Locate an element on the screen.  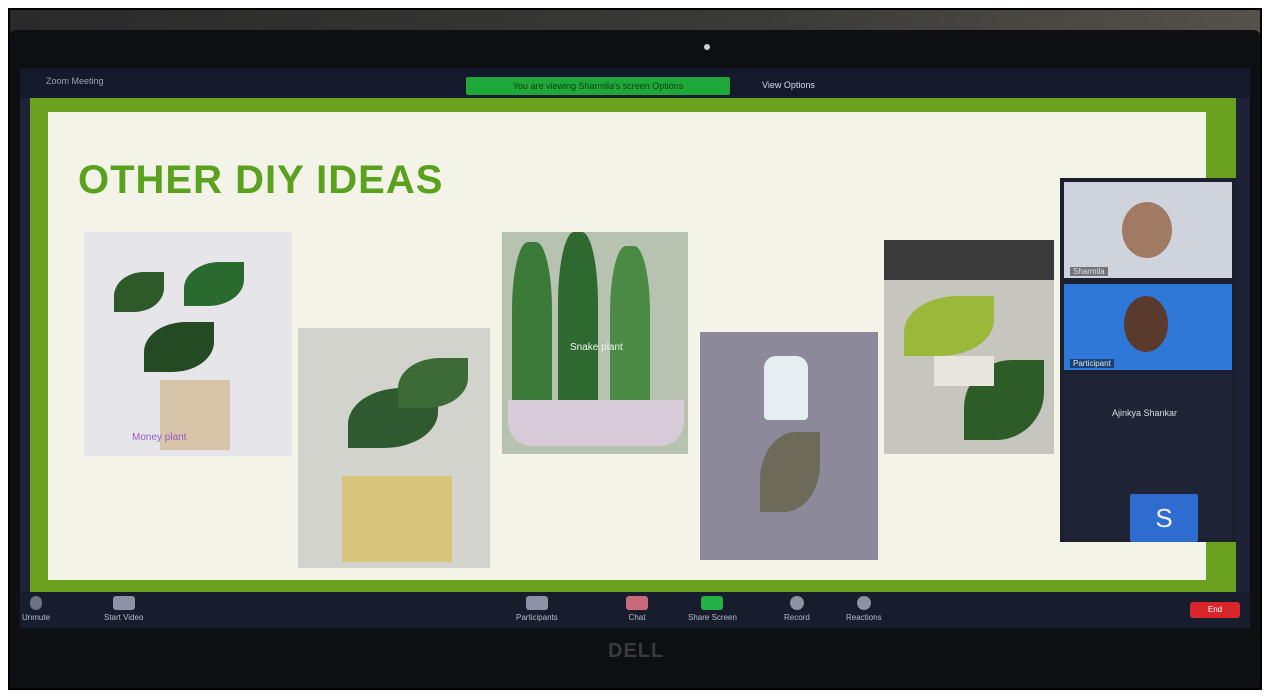
start-video-label: Start Video is located at coordinates (124, 617).